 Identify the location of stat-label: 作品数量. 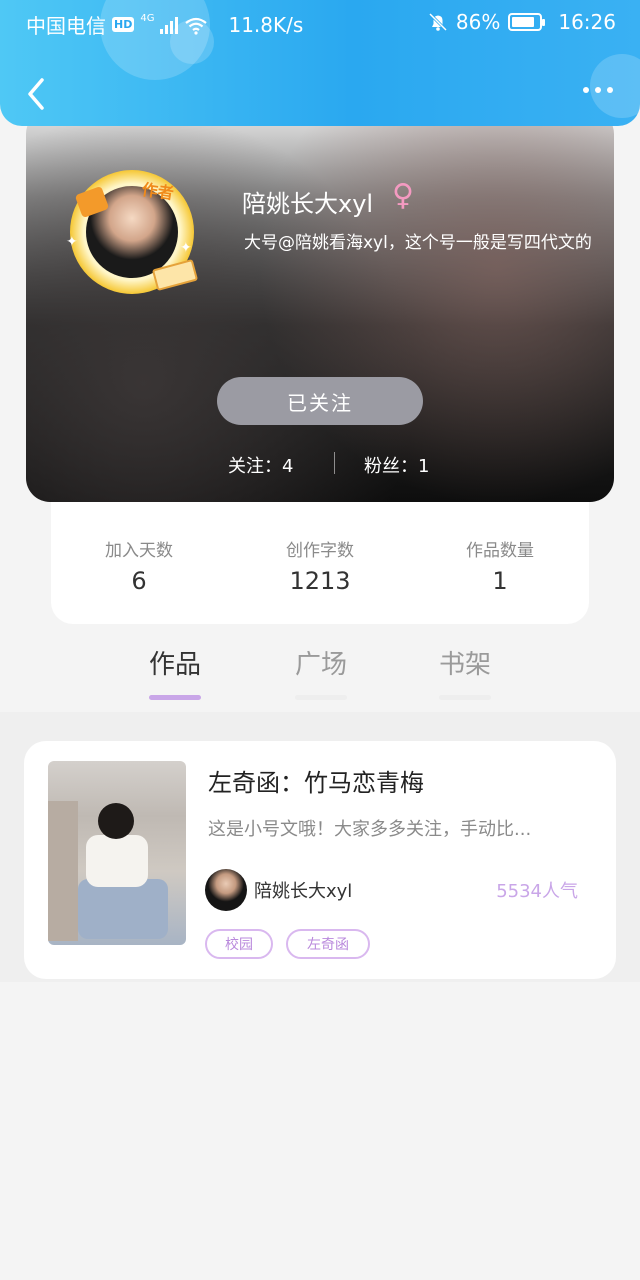
(500, 551).